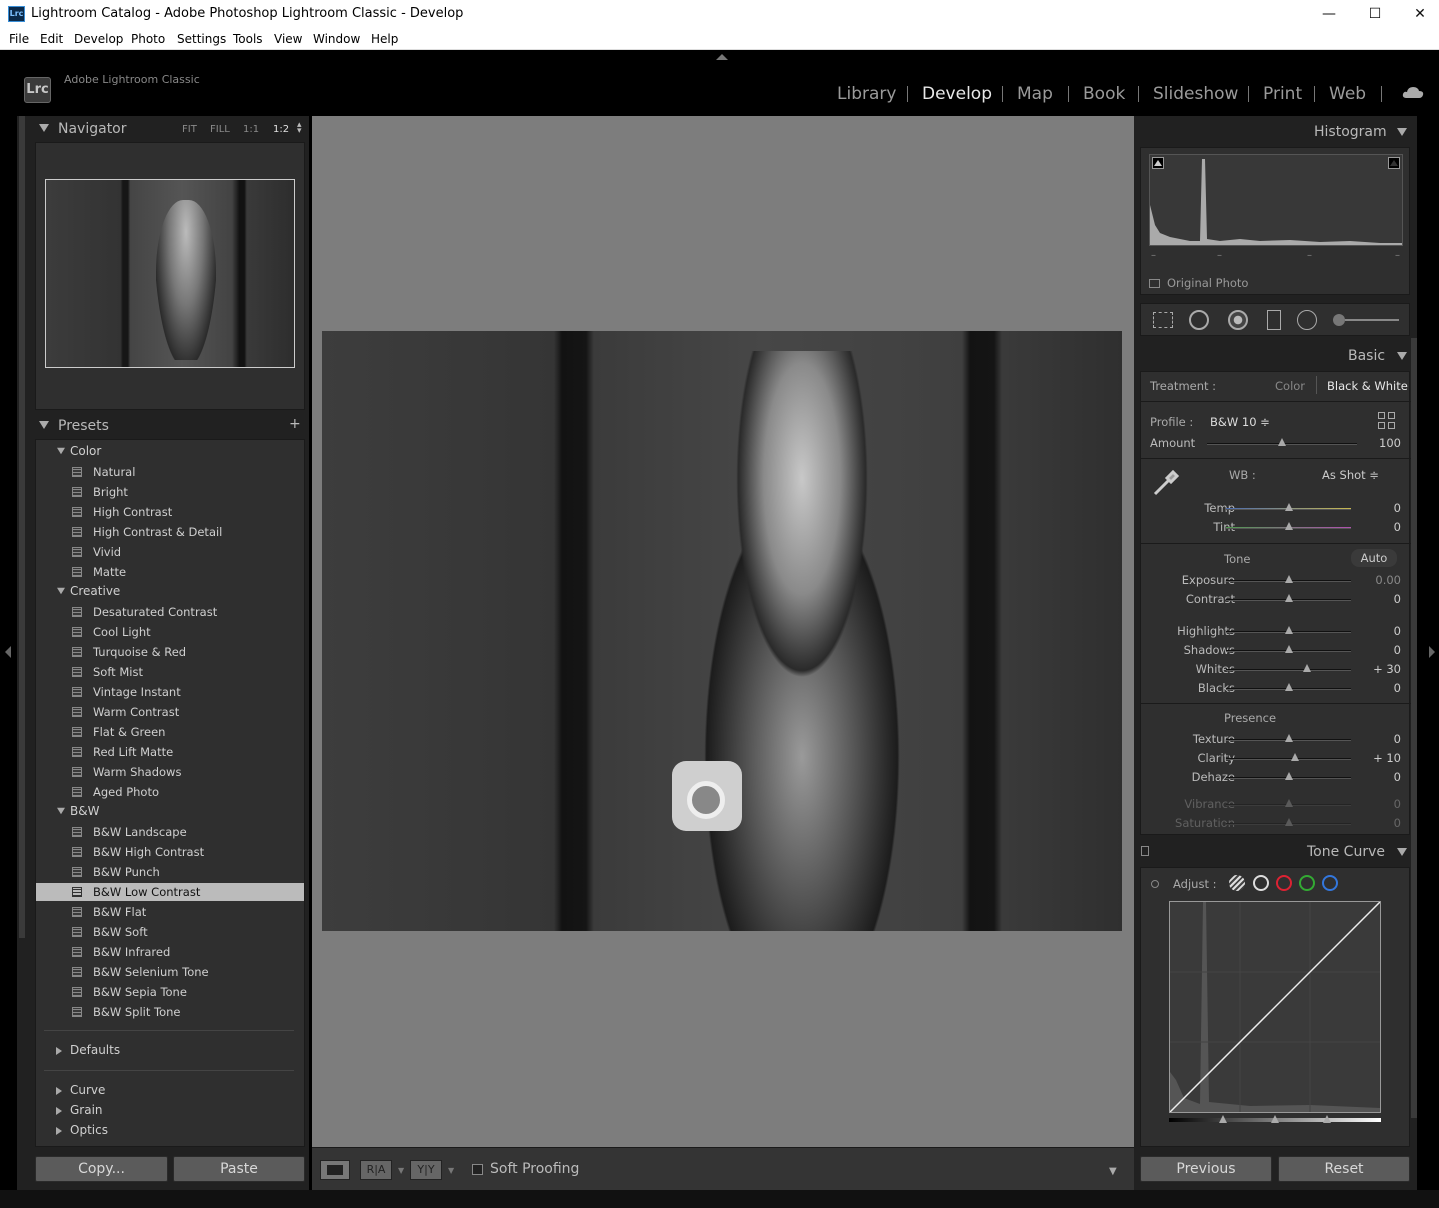  What do you see at coordinates (1154, 283) in the screenshot?
I see `original-photo-checkbox` at bounding box center [1154, 283].